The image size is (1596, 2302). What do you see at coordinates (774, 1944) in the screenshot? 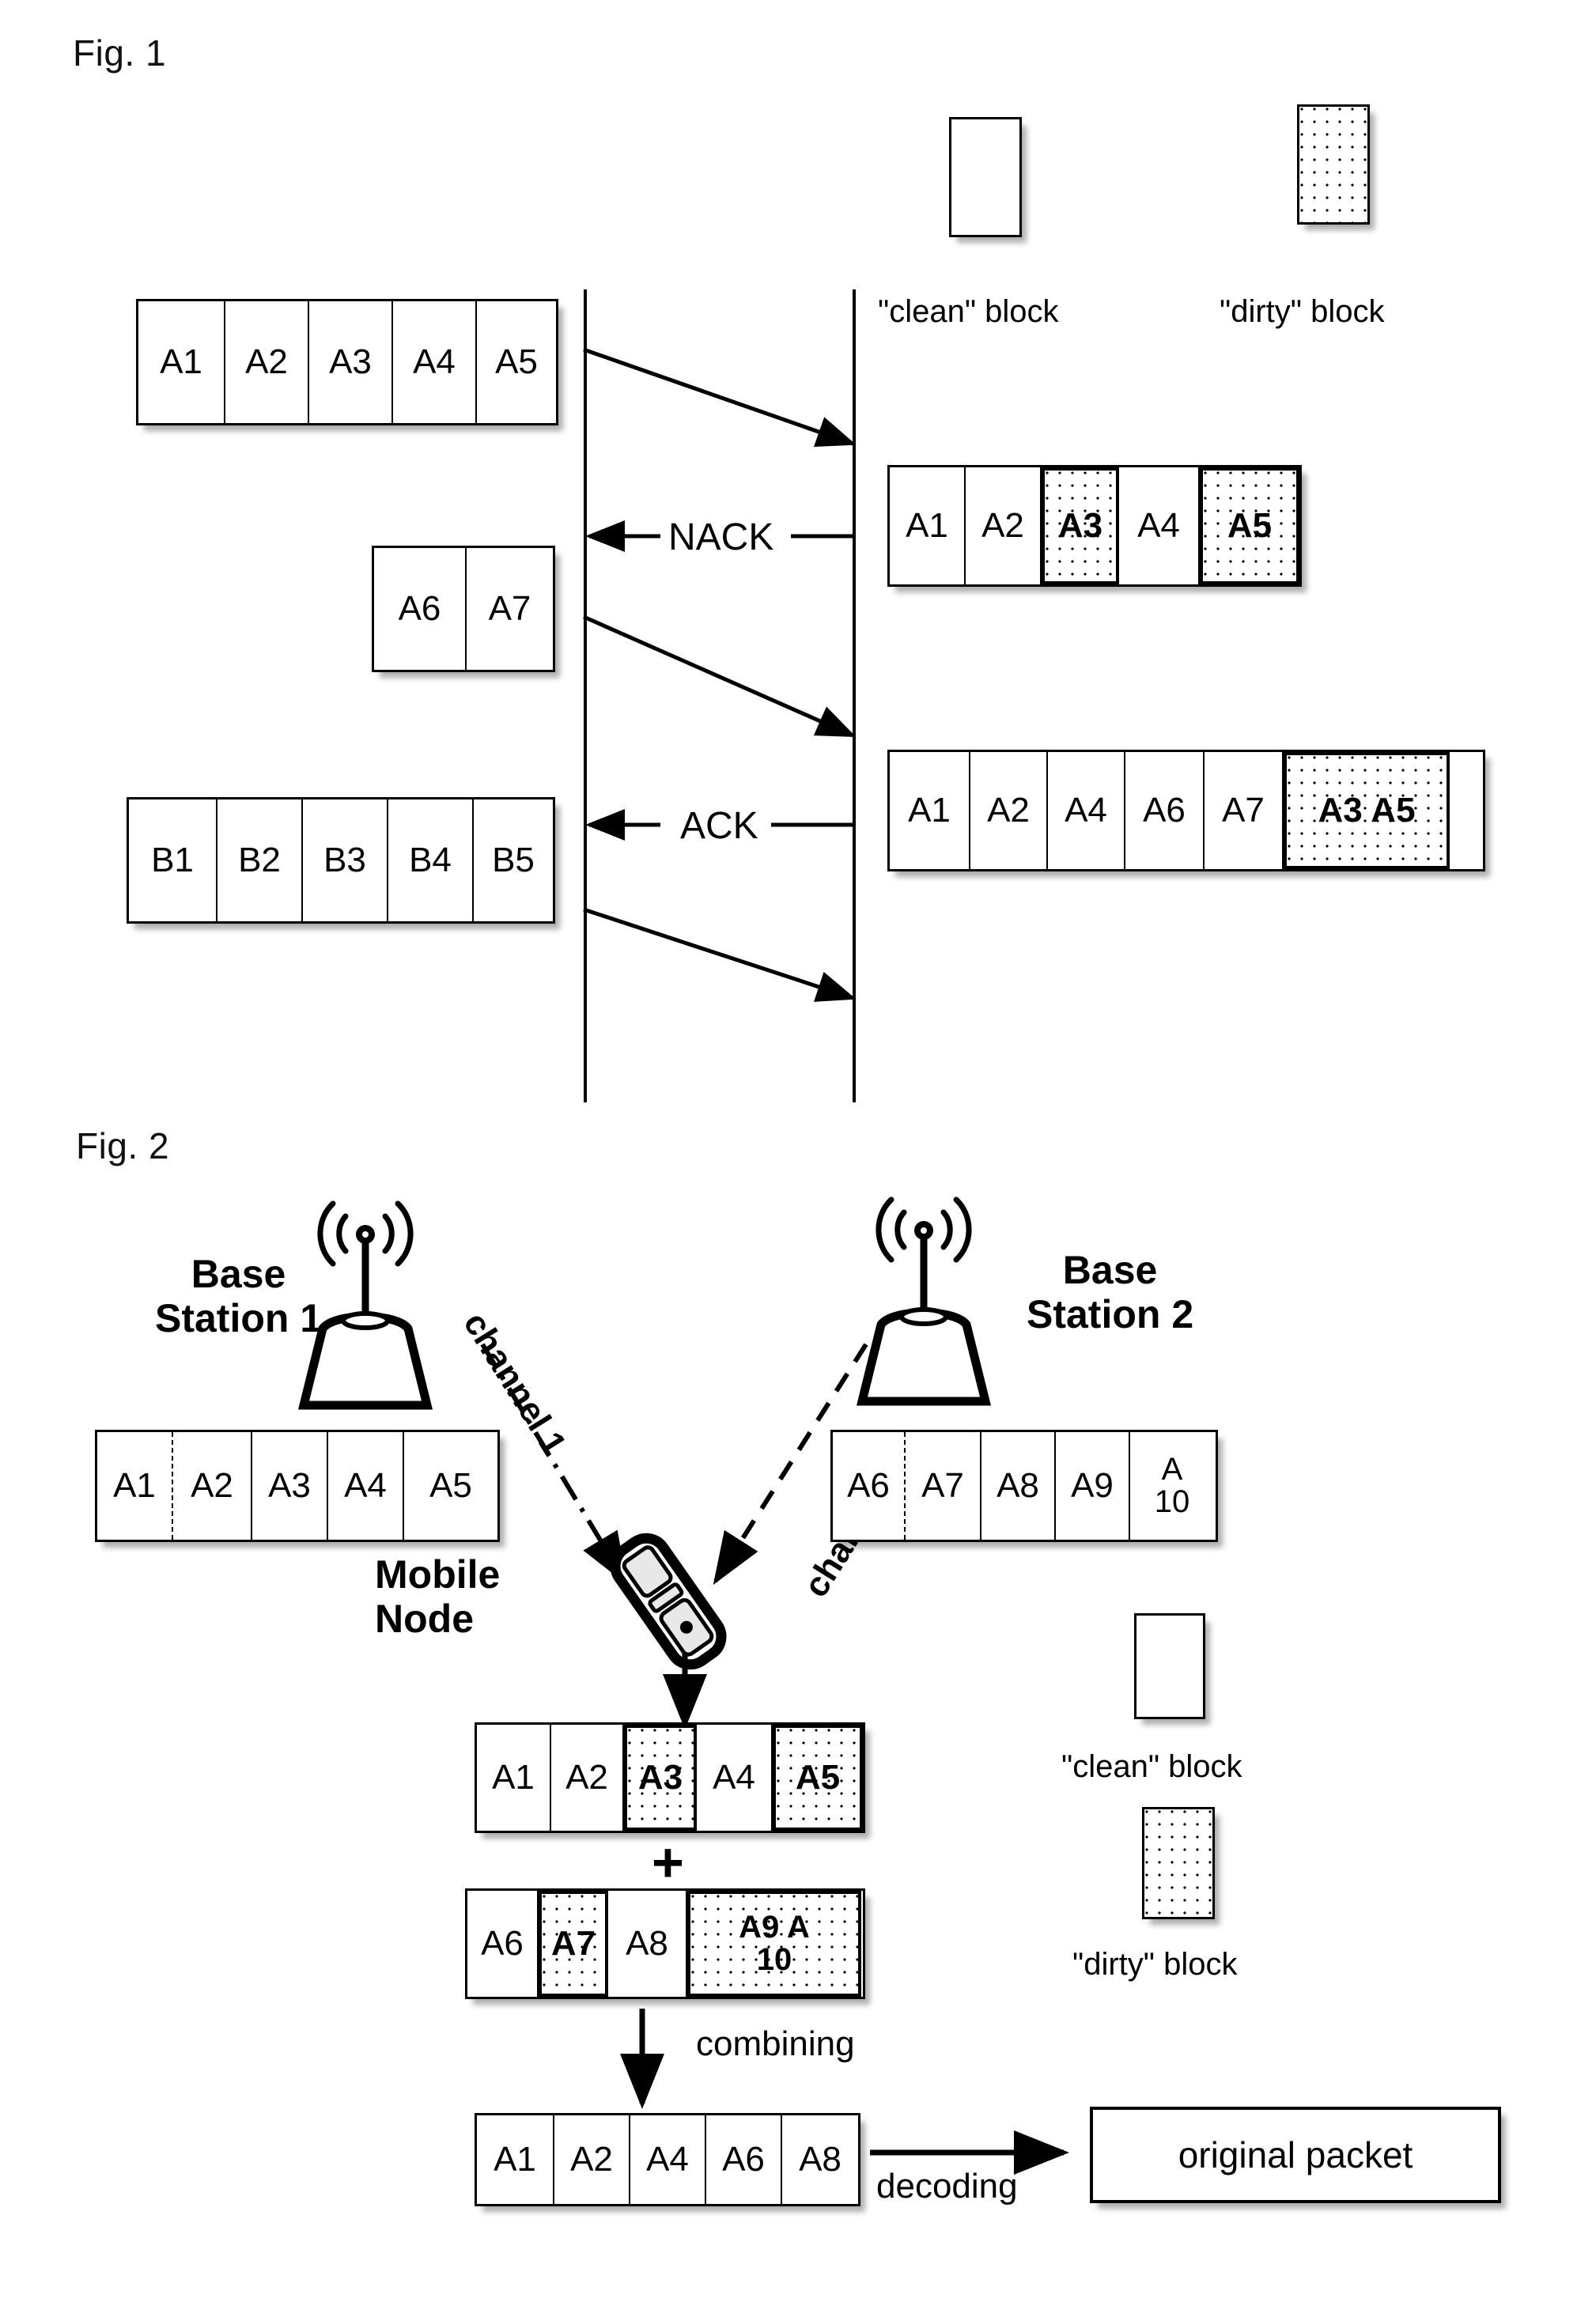
I see `packet-cell-dirty: A9 A 10` at bounding box center [774, 1944].